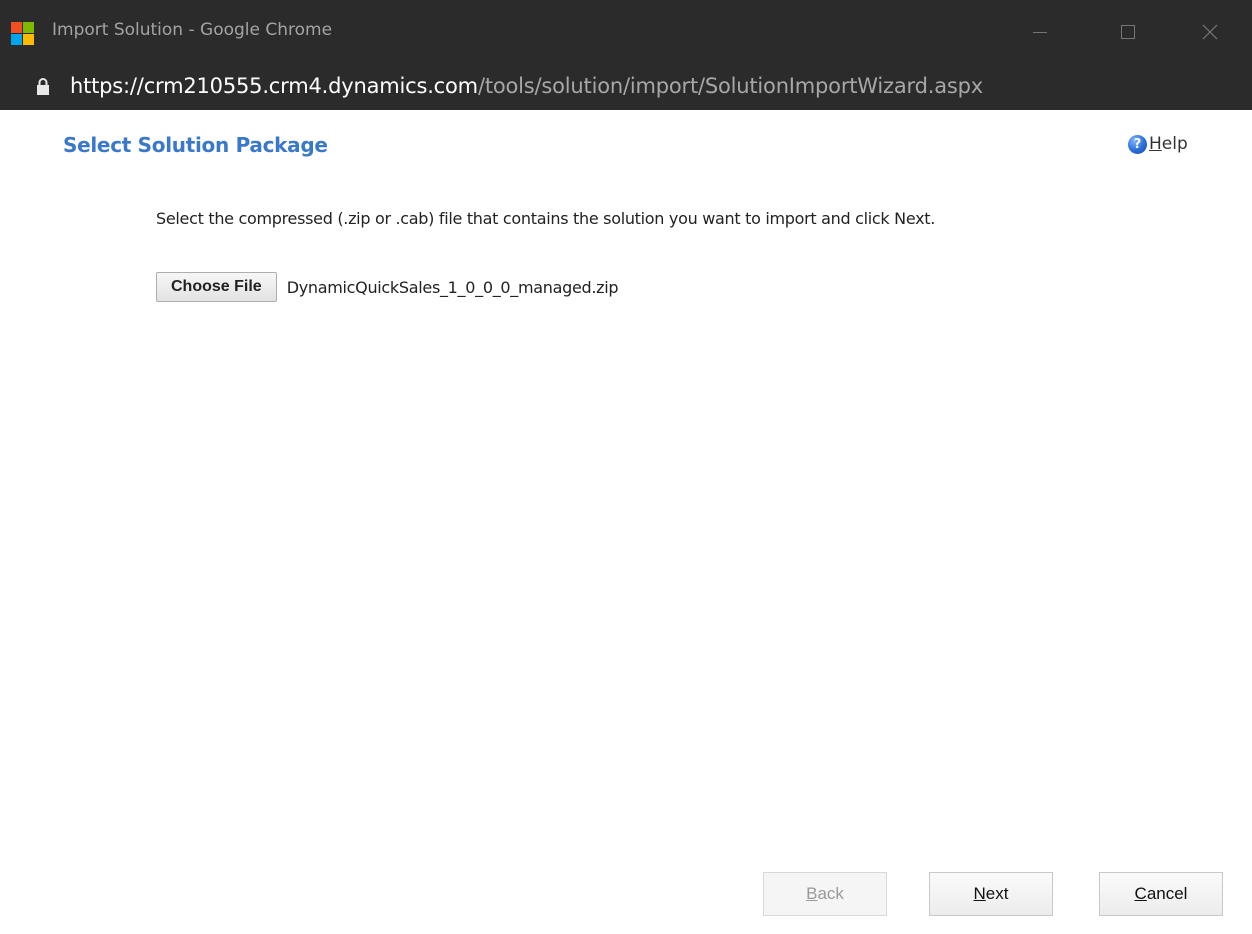  I want to click on back-button: Back, so click(825, 894).